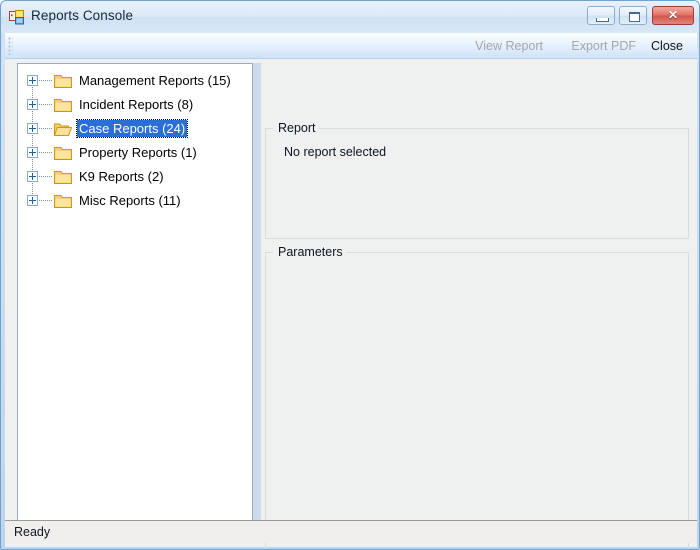  I want to click on export-pdf-button: Export PDF, so click(603, 46).